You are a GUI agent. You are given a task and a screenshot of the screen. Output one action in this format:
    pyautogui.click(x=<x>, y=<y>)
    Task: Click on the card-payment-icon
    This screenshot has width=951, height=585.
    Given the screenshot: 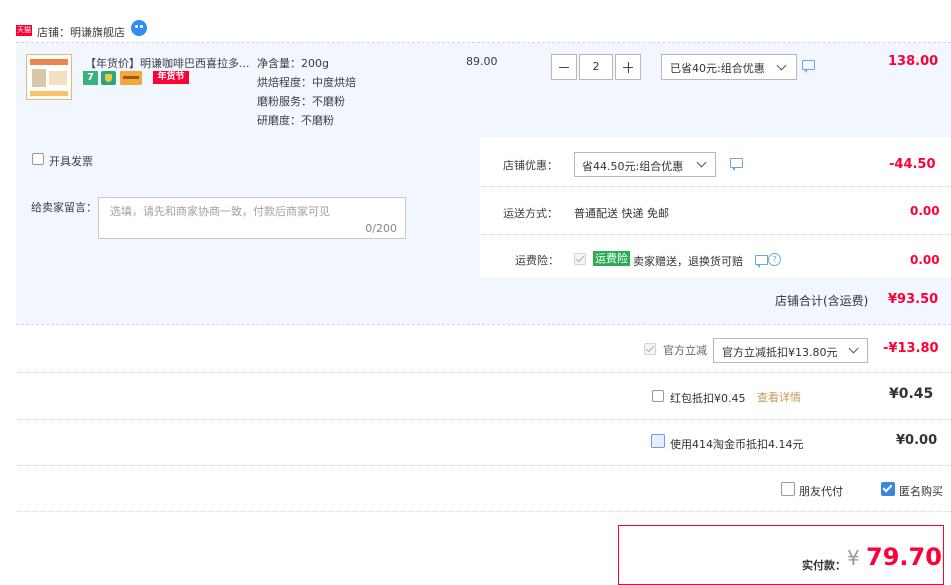 What is the action you would take?
    pyautogui.click(x=131, y=78)
    